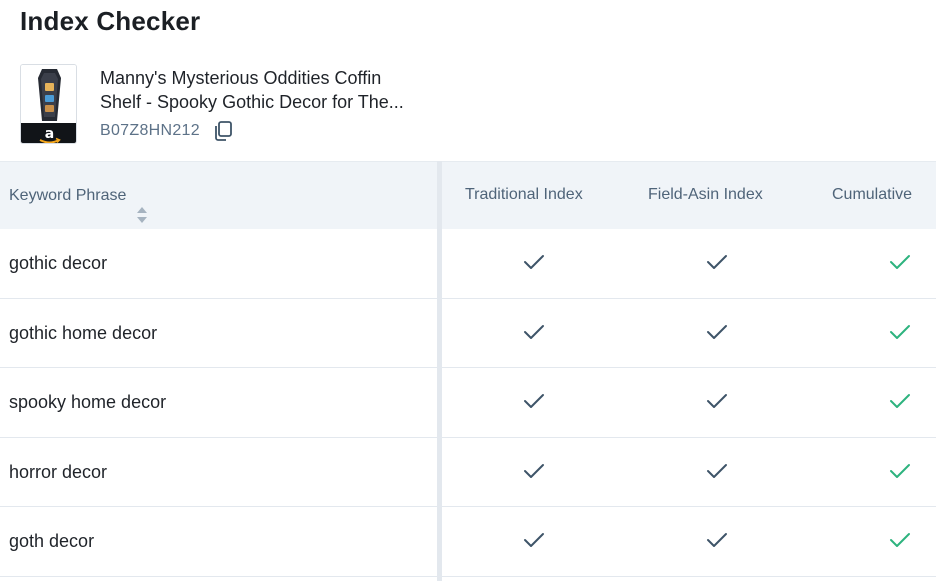 This screenshot has width=936, height=581. I want to click on product-title-line-1: Manny's Mysterious Oddities Coffin, so click(241, 78).